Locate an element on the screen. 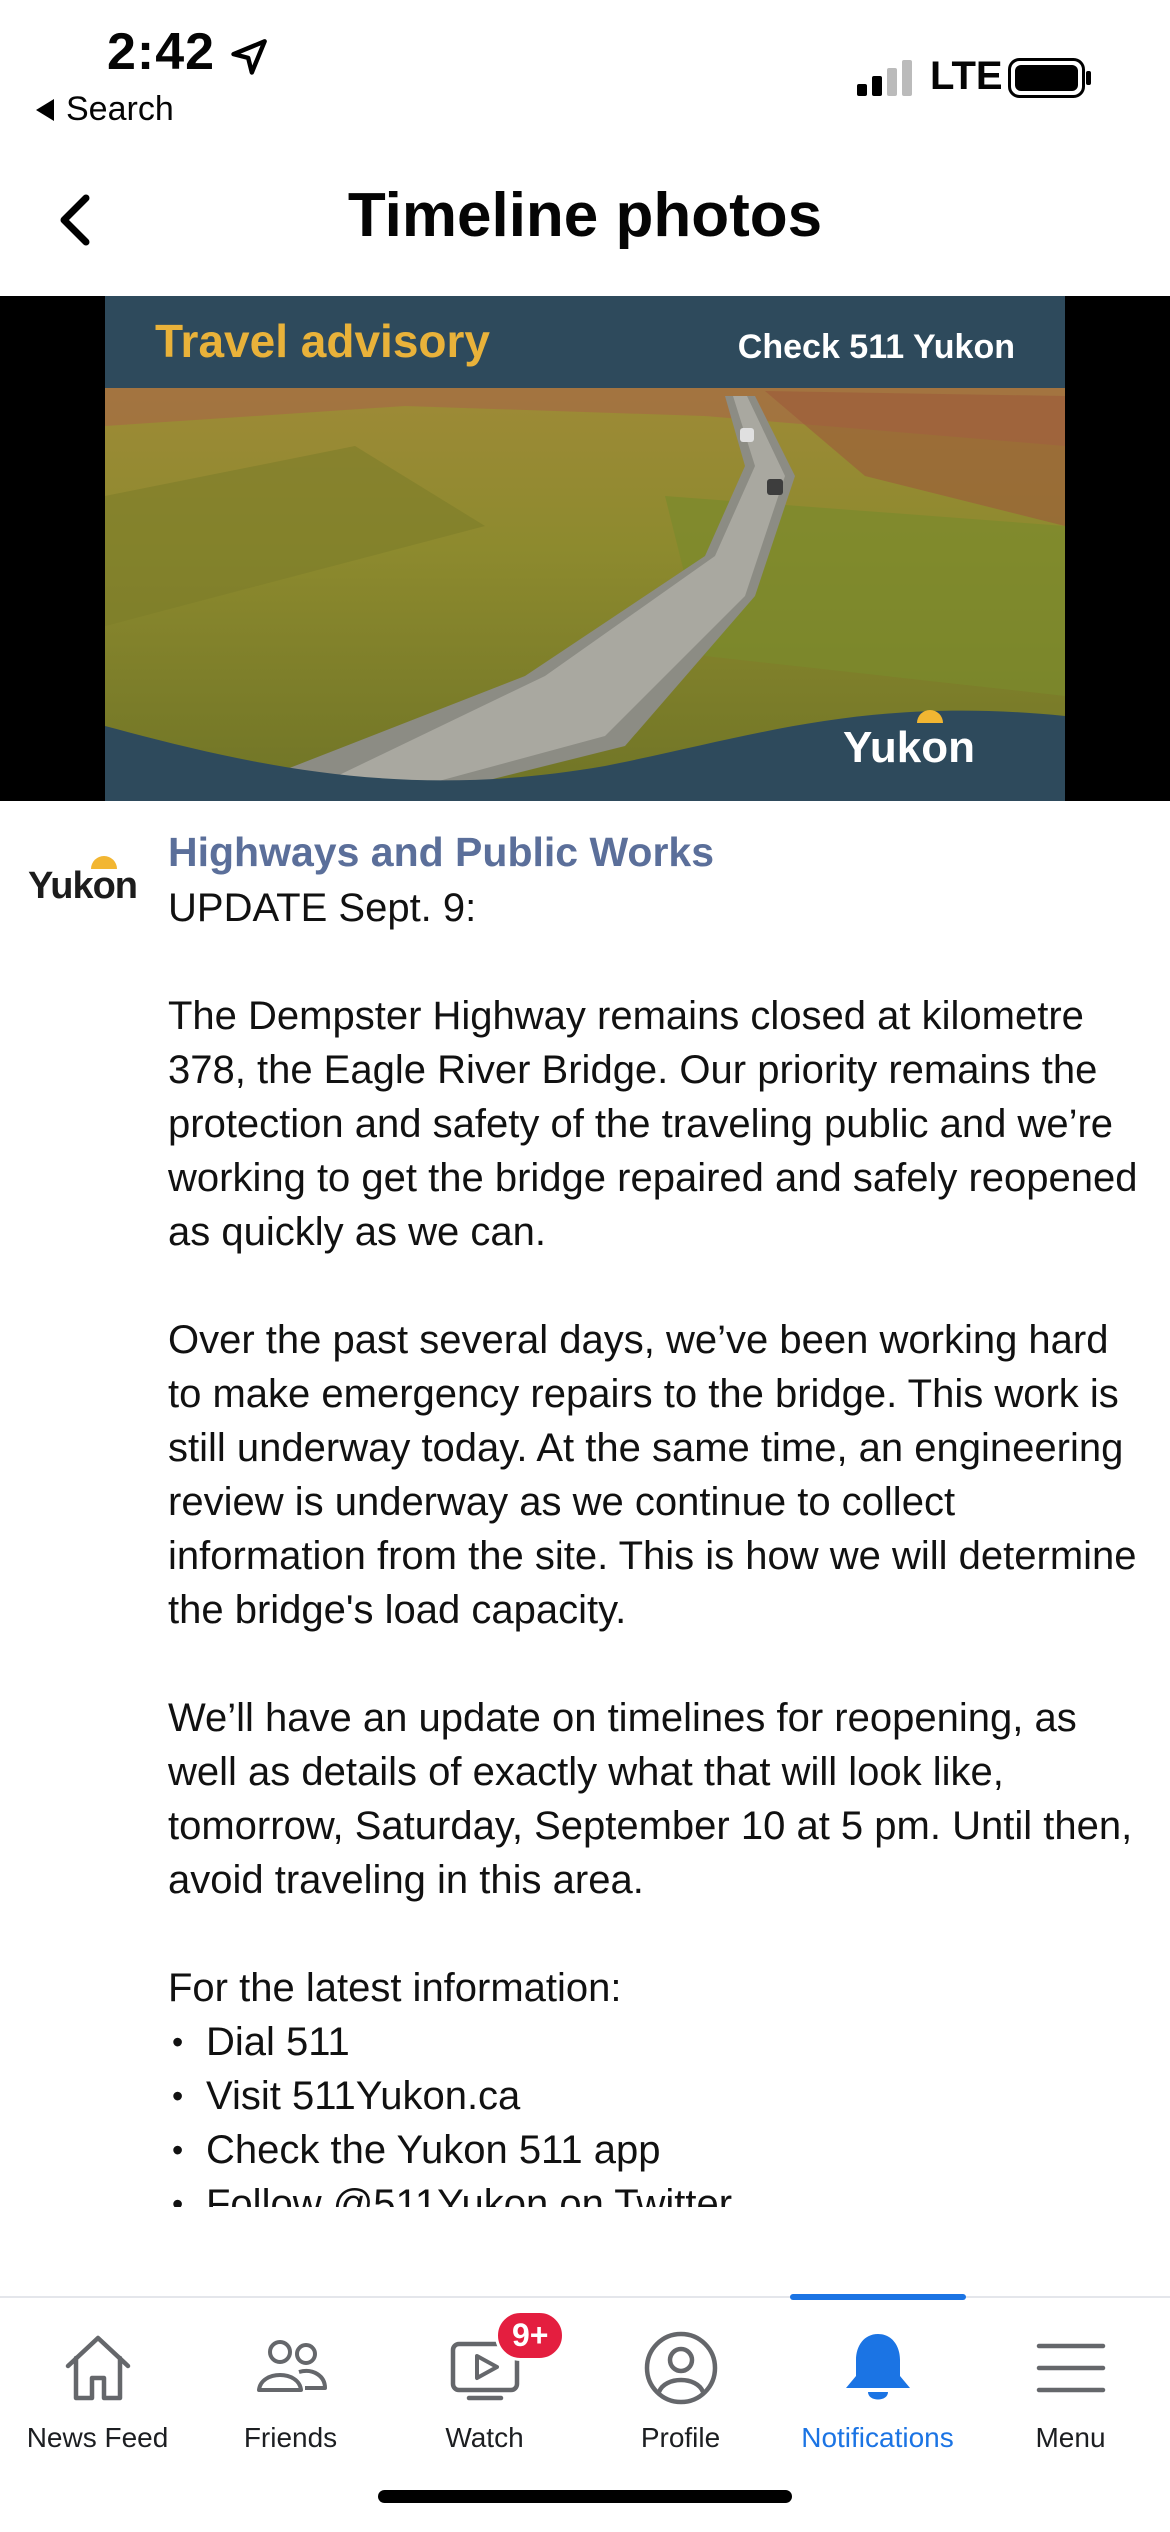 This screenshot has width=1170, height=2532. tab-label: News Feed is located at coordinates (97, 2437).